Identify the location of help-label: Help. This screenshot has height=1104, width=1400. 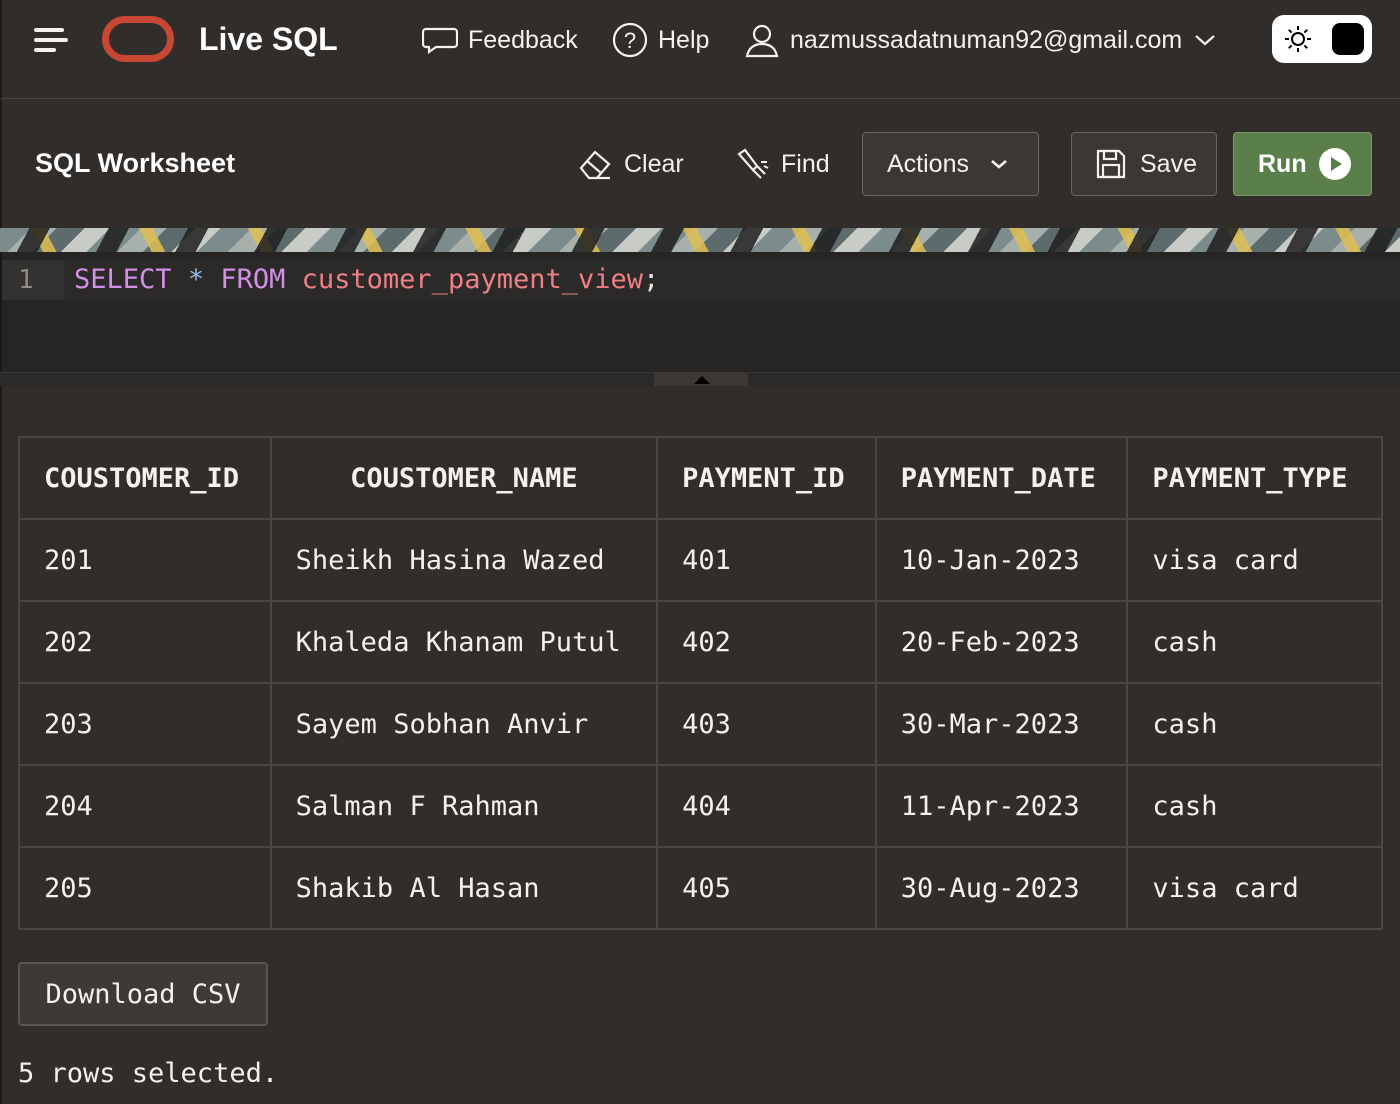
(684, 39).